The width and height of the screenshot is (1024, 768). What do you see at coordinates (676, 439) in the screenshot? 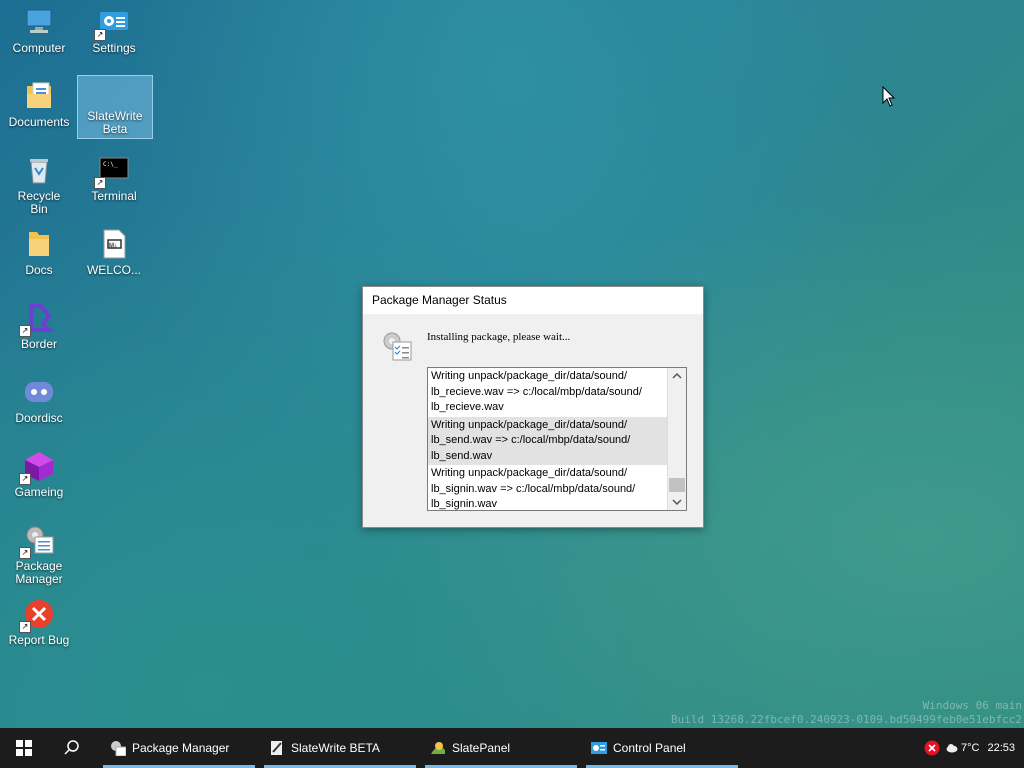
I see `log-scrollbar` at bounding box center [676, 439].